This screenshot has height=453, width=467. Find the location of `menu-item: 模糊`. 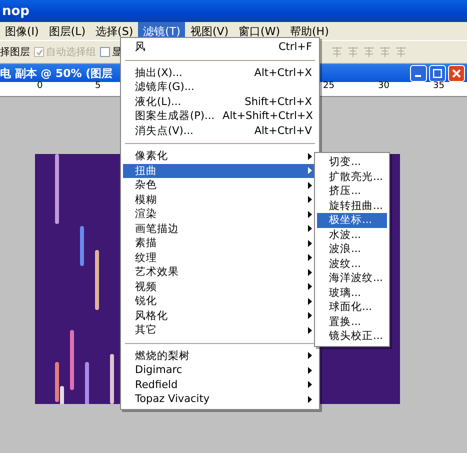

menu-item: 模糊 is located at coordinates (220, 199).